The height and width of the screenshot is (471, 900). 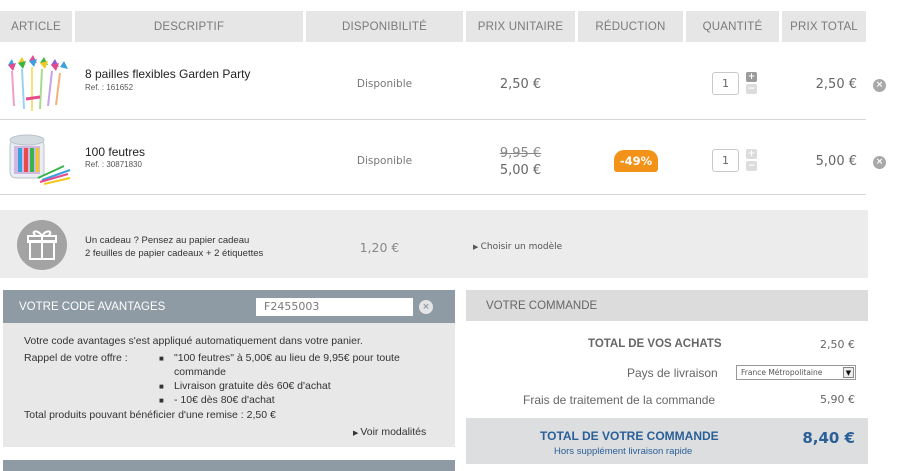 What do you see at coordinates (542, 306) in the screenshot?
I see `order-summary-title: VOTRE COMMANDE` at bounding box center [542, 306].